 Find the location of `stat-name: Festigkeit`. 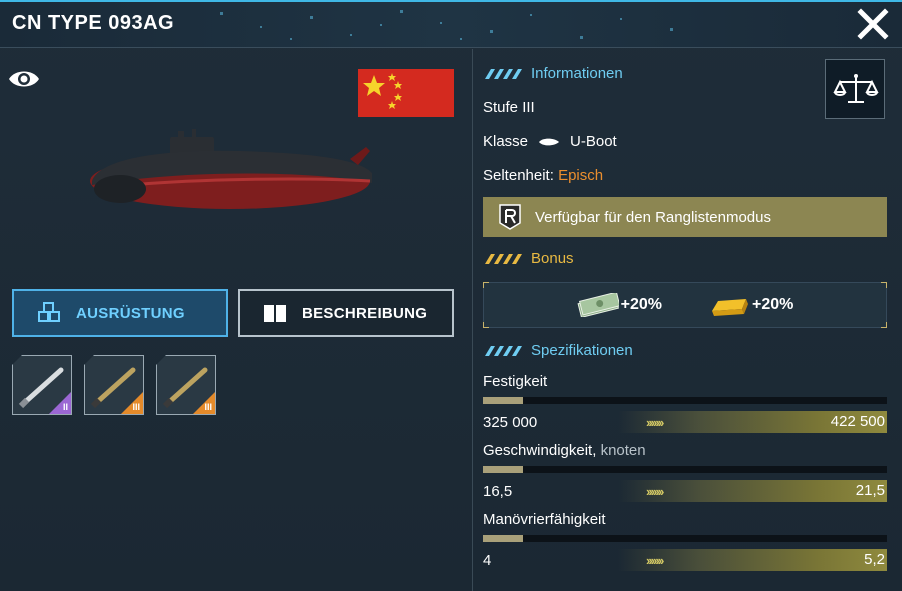

stat-name: Festigkeit is located at coordinates (515, 381).